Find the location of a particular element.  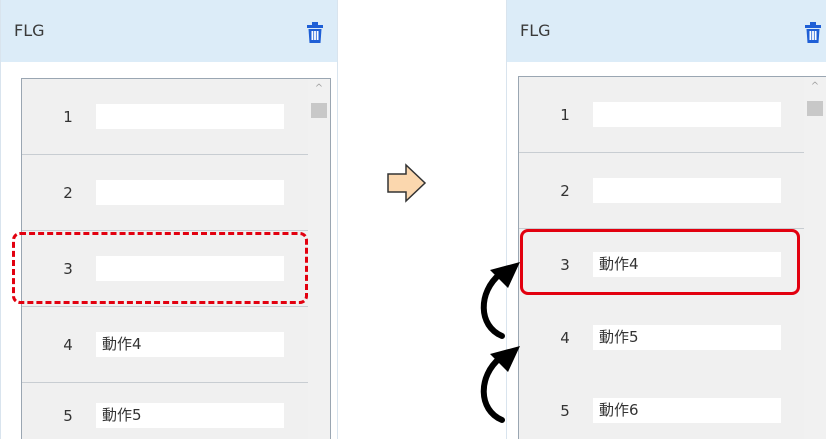

list-item: 5 動作6 is located at coordinates (661, 407).